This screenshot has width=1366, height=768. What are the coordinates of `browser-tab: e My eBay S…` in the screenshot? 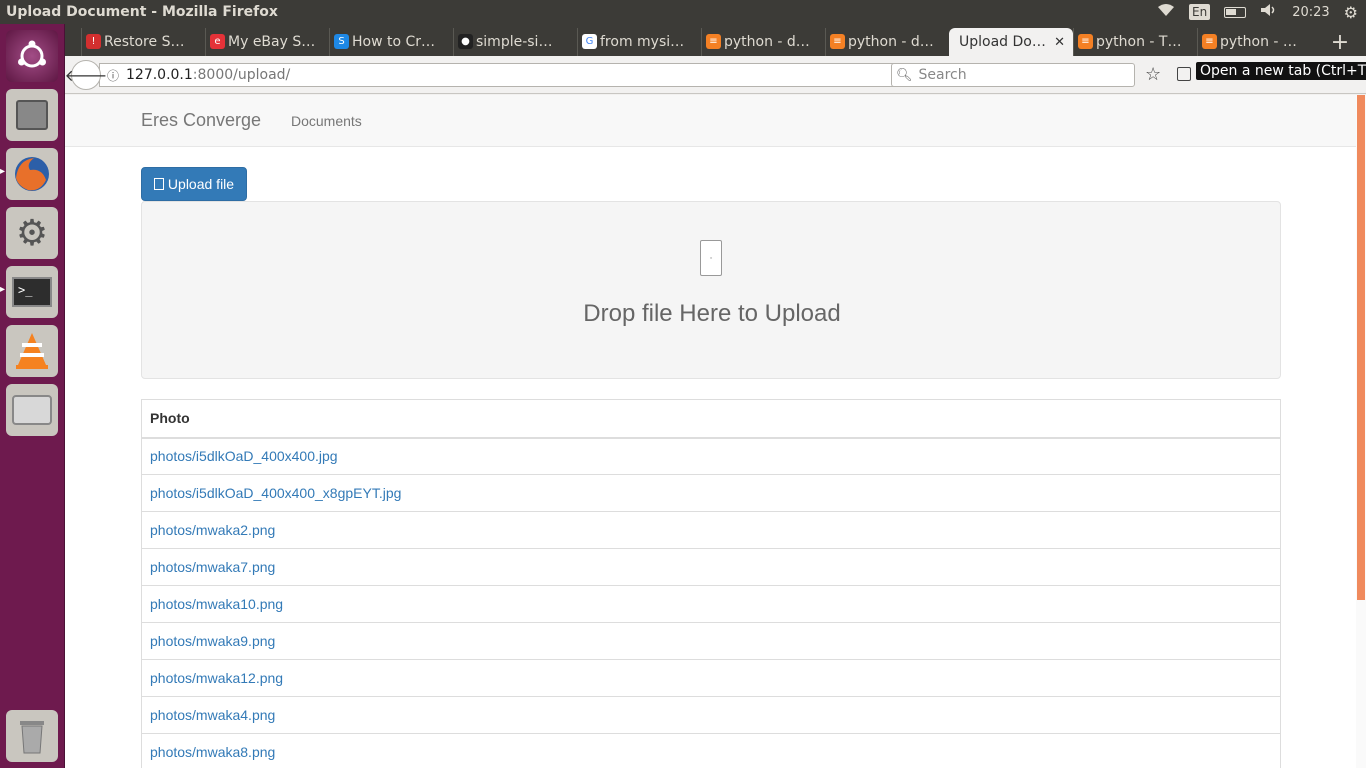 It's located at (267, 42).